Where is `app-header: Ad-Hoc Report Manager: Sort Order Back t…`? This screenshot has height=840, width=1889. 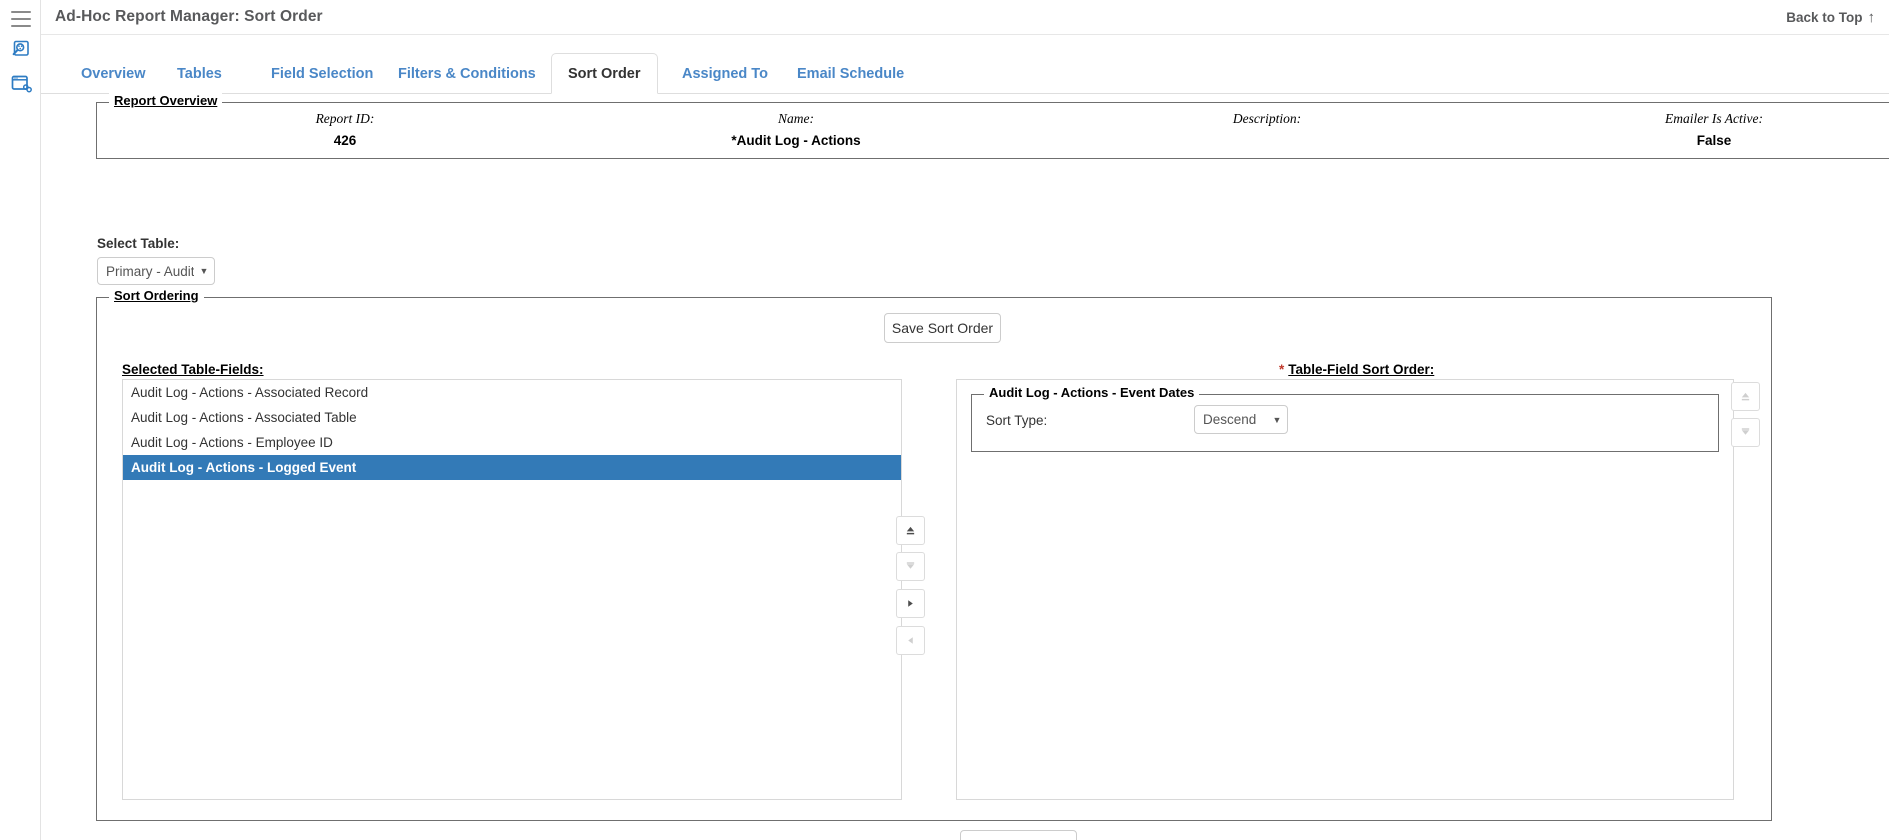 app-header: Ad-Hoc Report Manager: Sort Order Back t… is located at coordinates (965, 17).